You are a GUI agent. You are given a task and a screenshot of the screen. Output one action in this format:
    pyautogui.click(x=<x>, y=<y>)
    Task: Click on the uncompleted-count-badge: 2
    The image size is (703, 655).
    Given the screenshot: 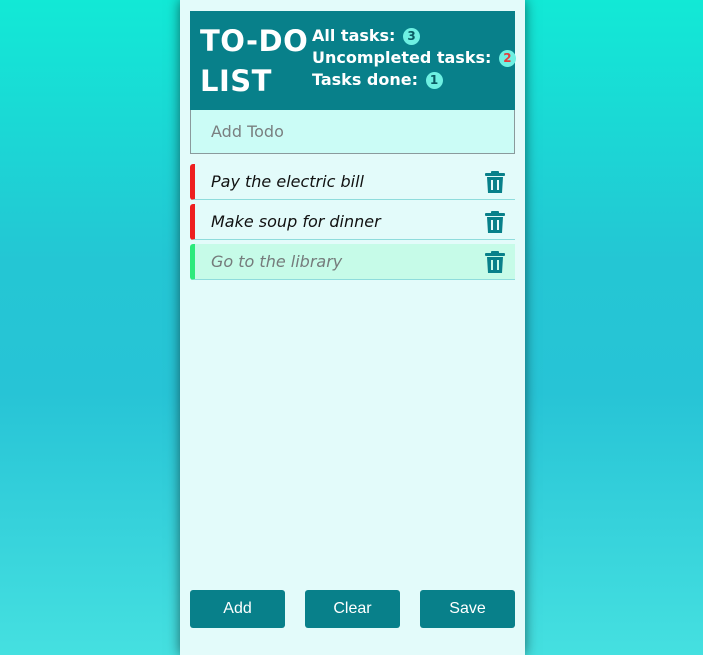 What is the action you would take?
    pyautogui.click(x=507, y=58)
    